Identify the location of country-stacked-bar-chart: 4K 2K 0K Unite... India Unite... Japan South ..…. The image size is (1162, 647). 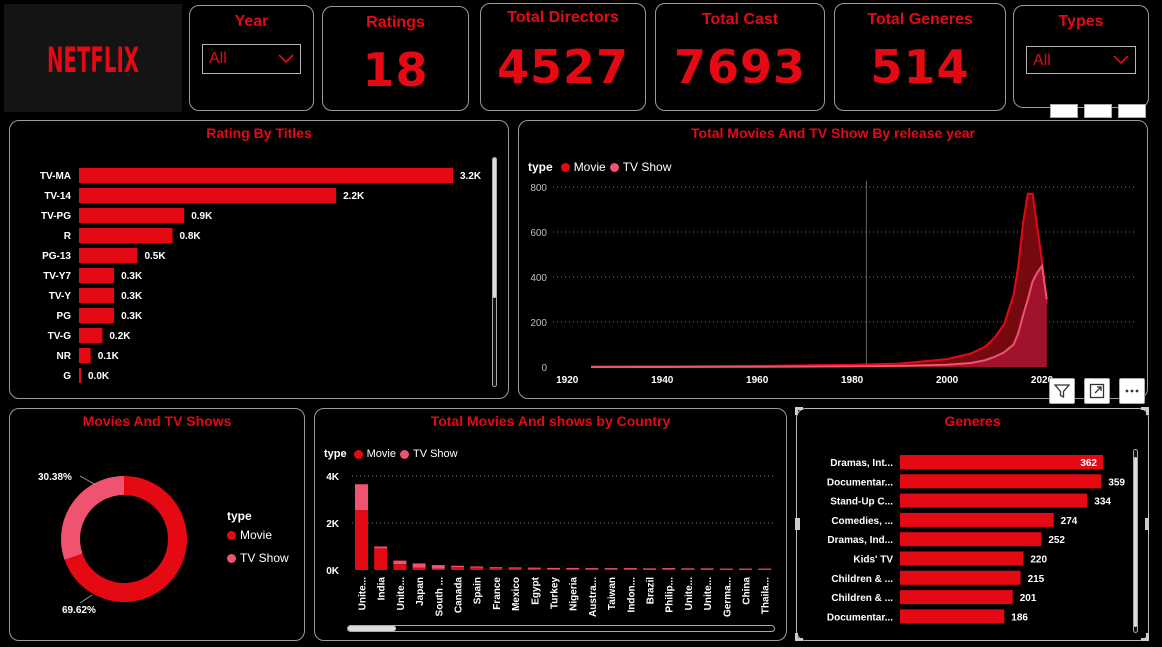
(550, 544).